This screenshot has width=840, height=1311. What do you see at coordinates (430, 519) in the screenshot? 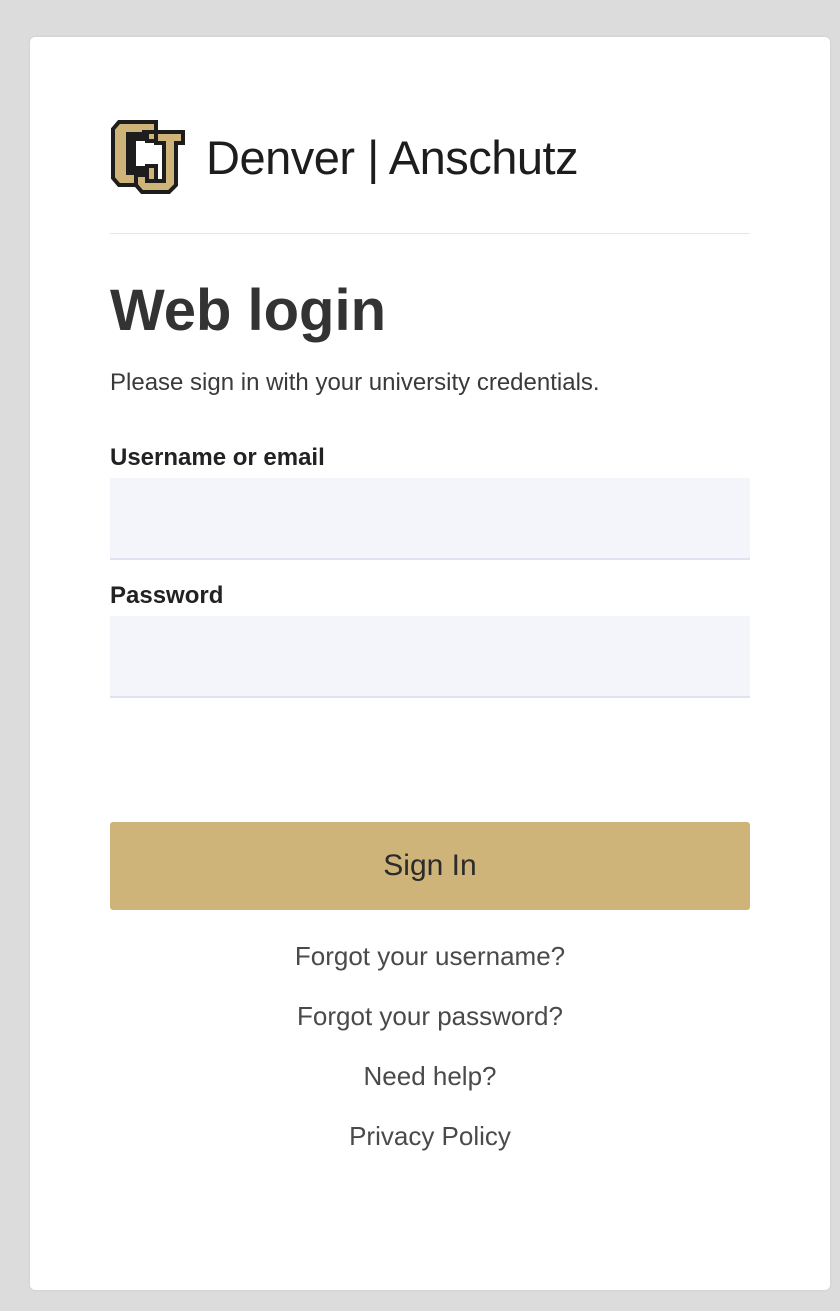
I see `username-input` at bounding box center [430, 519].